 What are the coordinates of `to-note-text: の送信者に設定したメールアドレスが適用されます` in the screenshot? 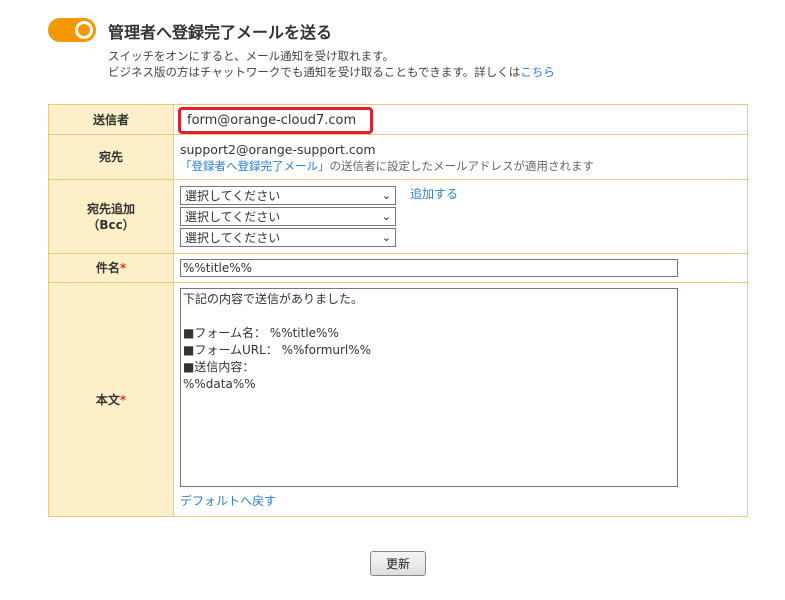 It's located at (462, 166).